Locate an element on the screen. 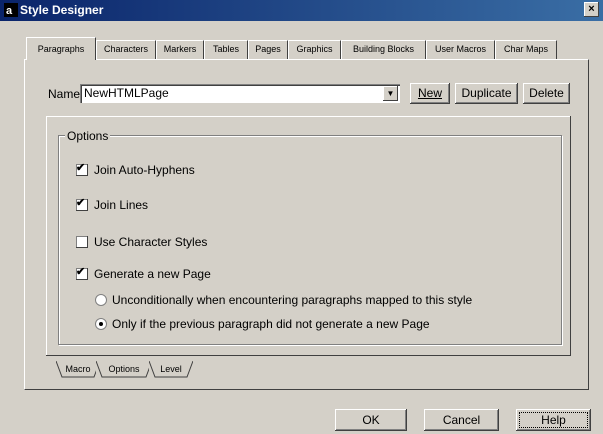 This screenshot has height=434, width=603. join-auto-hyphens-checkbox: ✔ is located at coordinates (82, 169).